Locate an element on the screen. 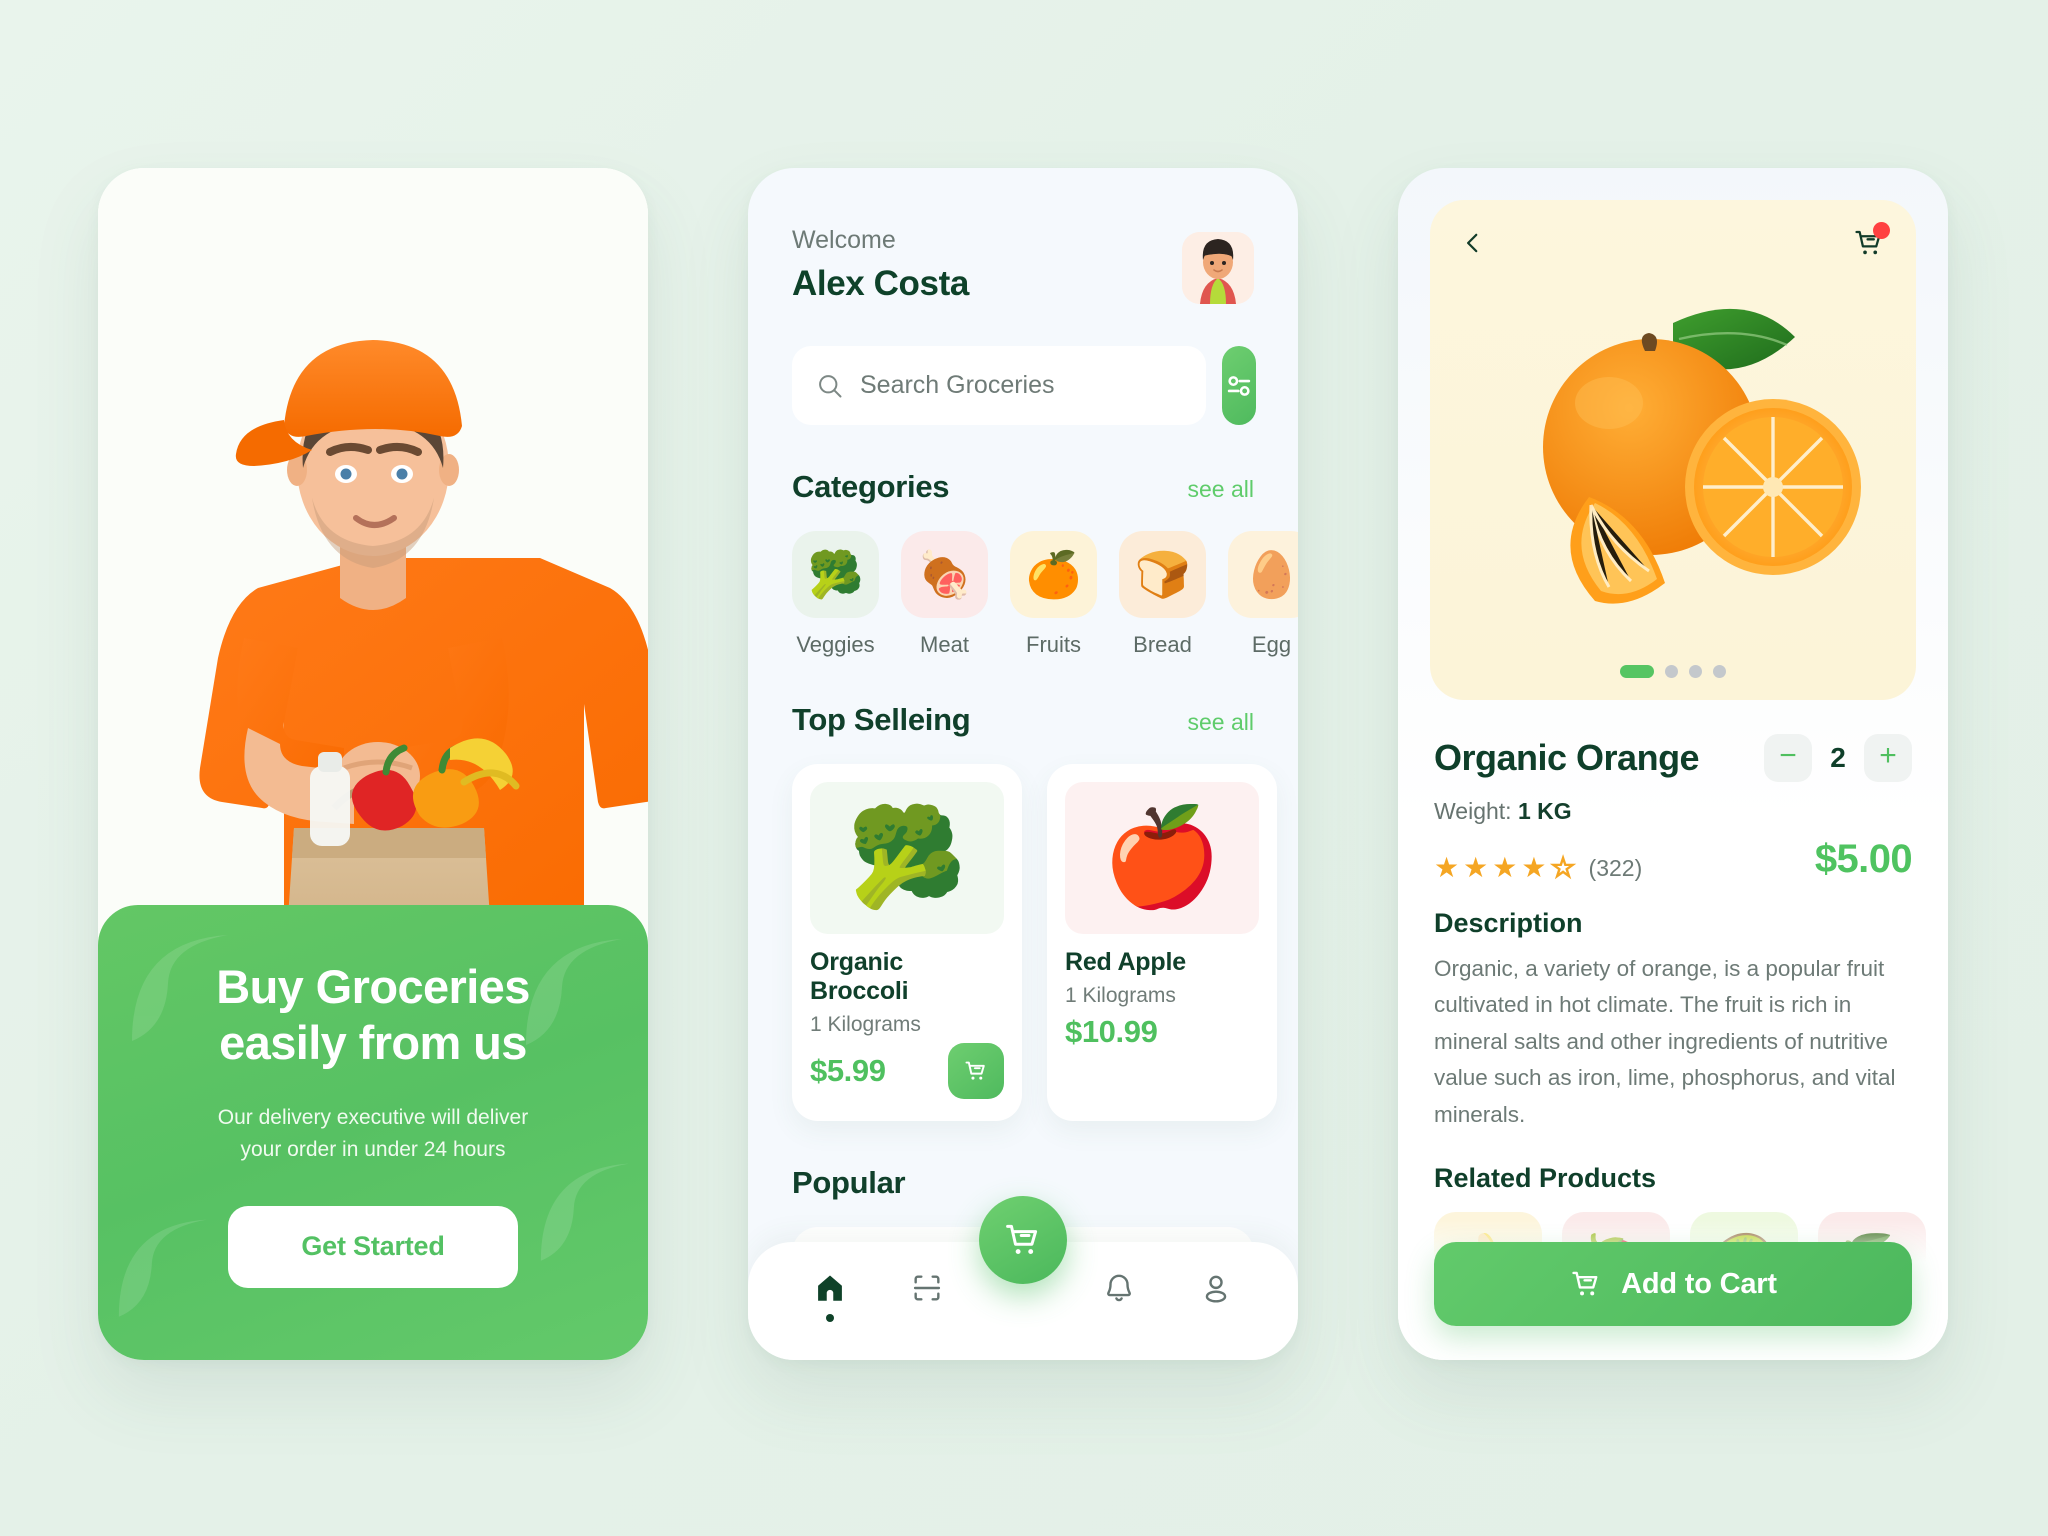 The image size is (2048, 1536). cart-badge is located at coordinates (1881, 230).